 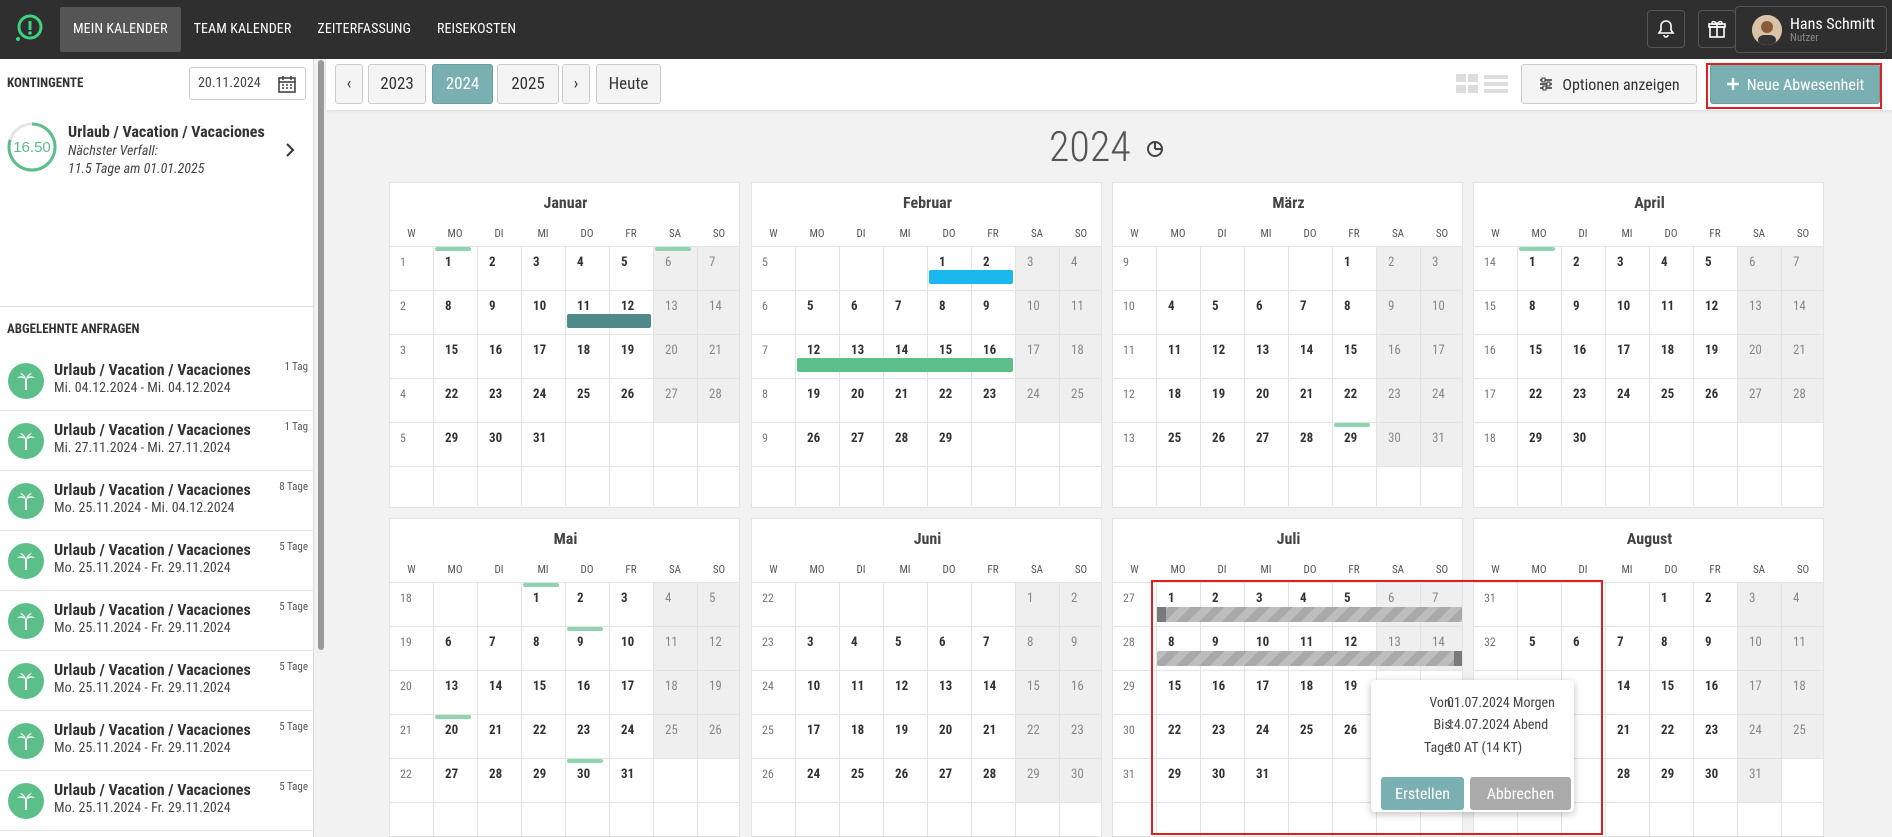 I want to click on day-cell: 13, so click(x=451, y=686).